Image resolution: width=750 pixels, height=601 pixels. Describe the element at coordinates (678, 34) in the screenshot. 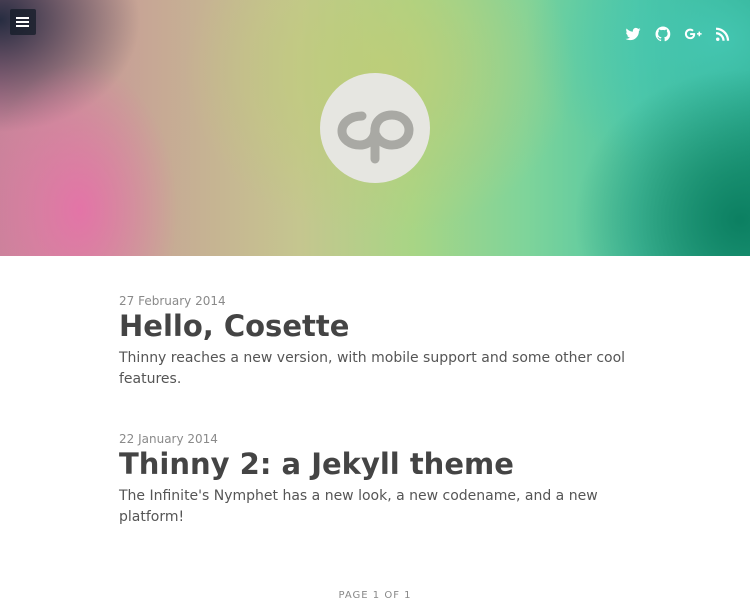

I see `social-links` at that location.